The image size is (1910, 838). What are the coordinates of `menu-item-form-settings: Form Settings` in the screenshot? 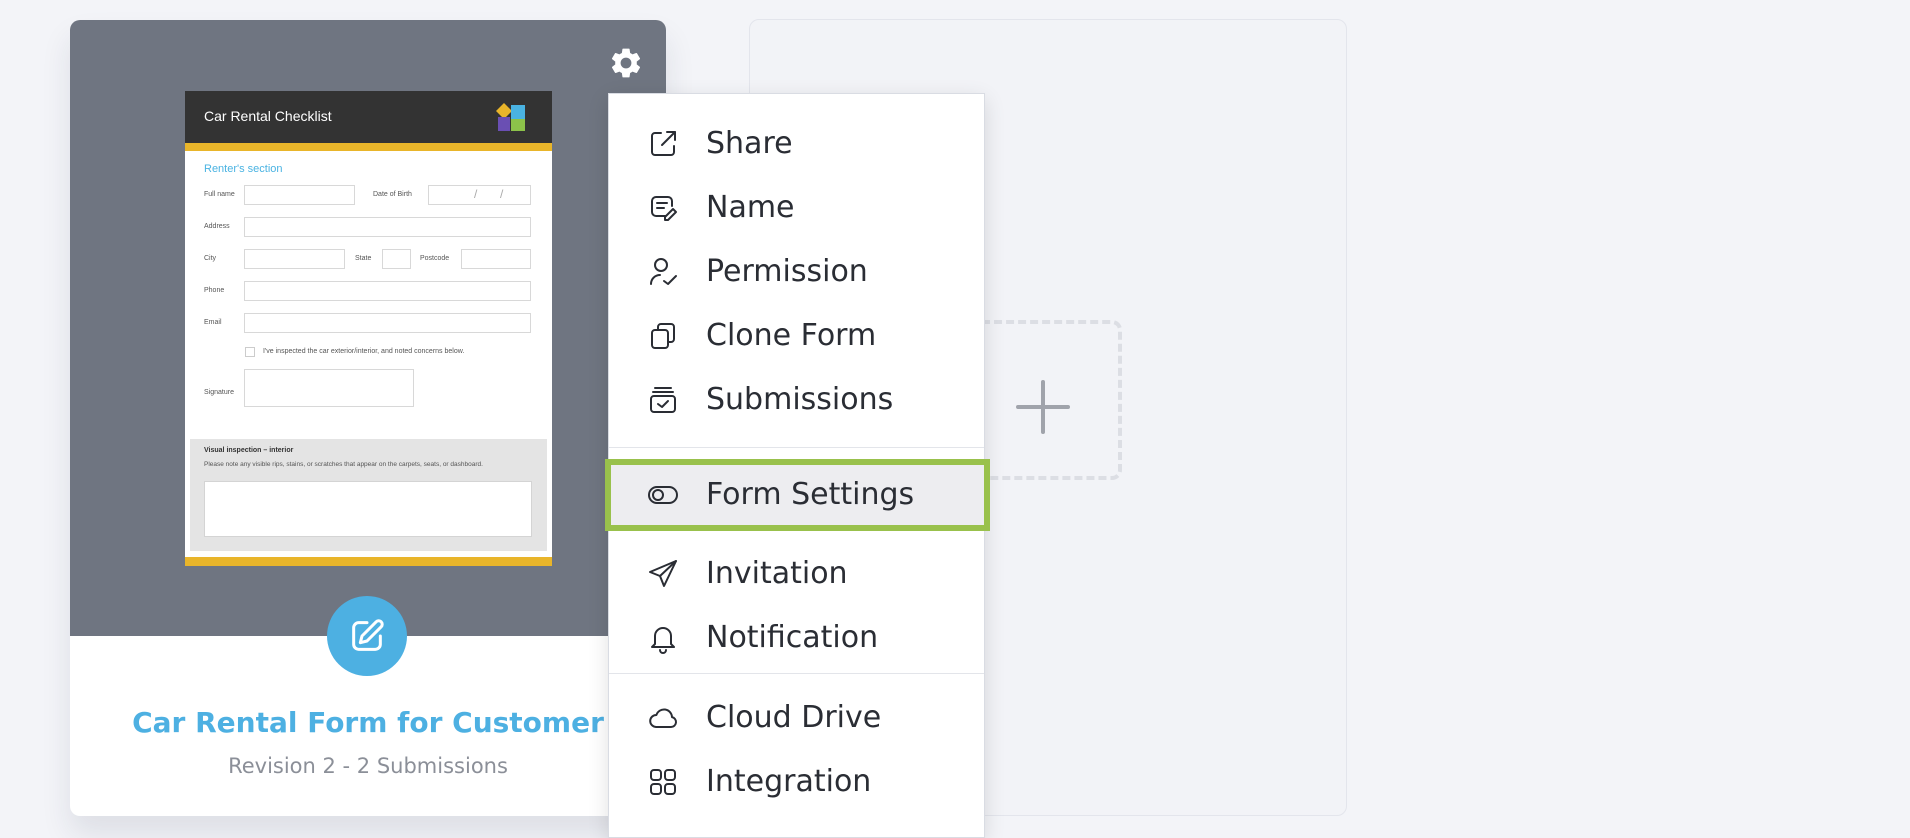 It's located at (797, 495).